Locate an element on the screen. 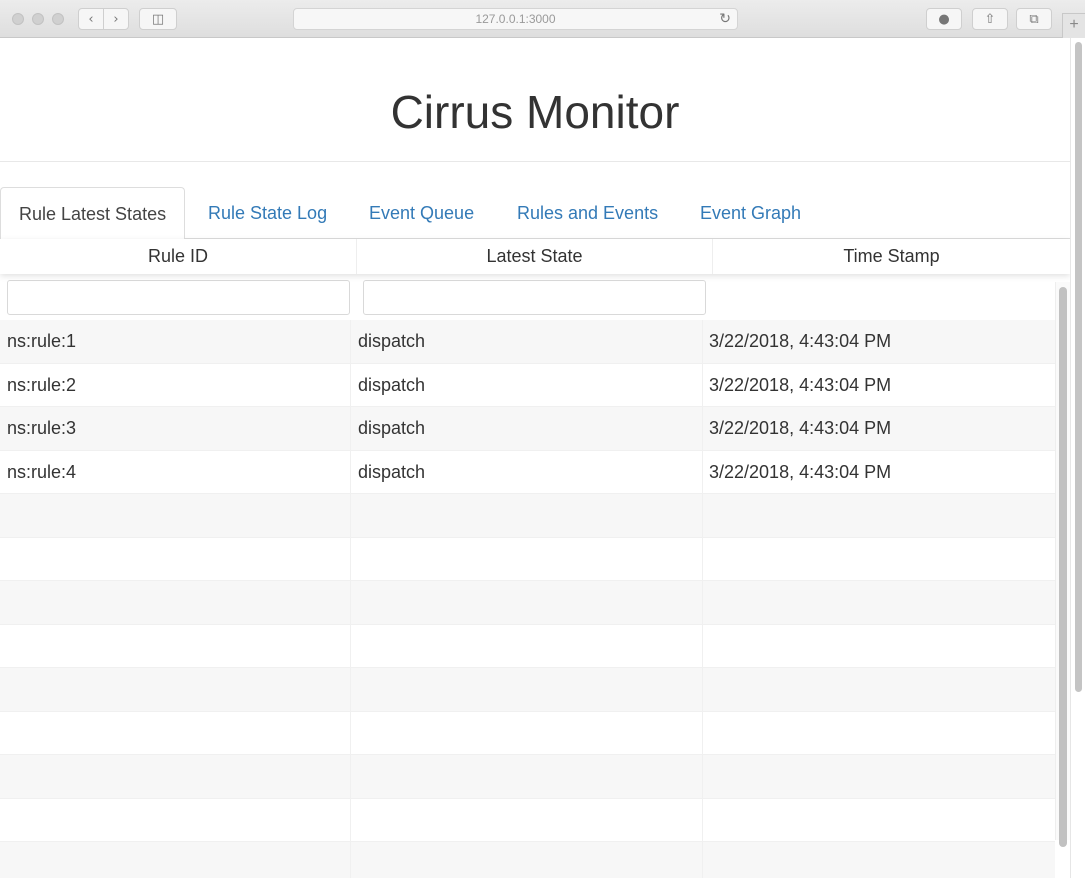 This screenshot has height=878, width=1085. chevron-left-icon: ‹ is located at coordinates (91, 19).